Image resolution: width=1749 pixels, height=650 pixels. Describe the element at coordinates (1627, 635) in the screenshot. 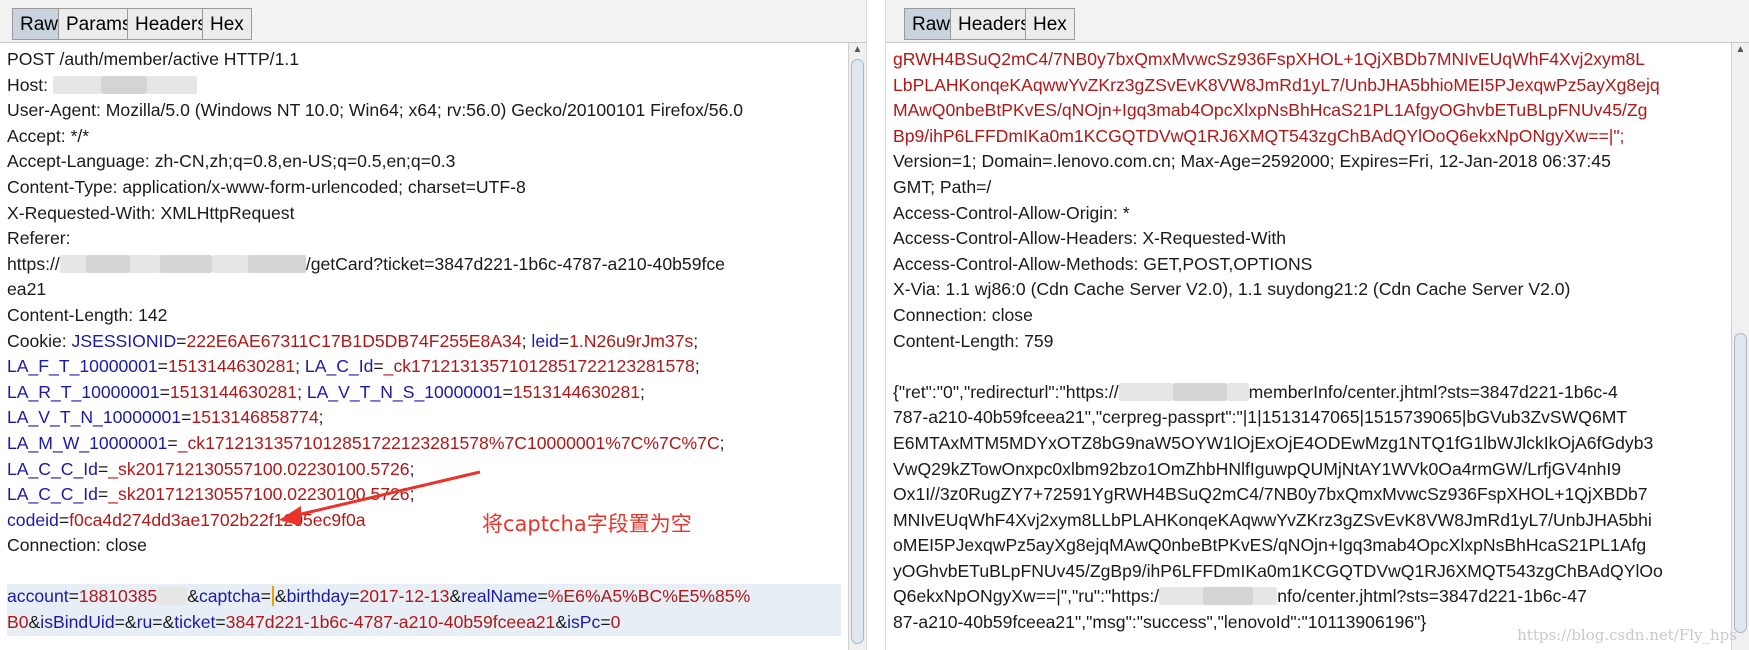

I see `watermark: https://blog.csdn.net/Fly_hps` at that location.